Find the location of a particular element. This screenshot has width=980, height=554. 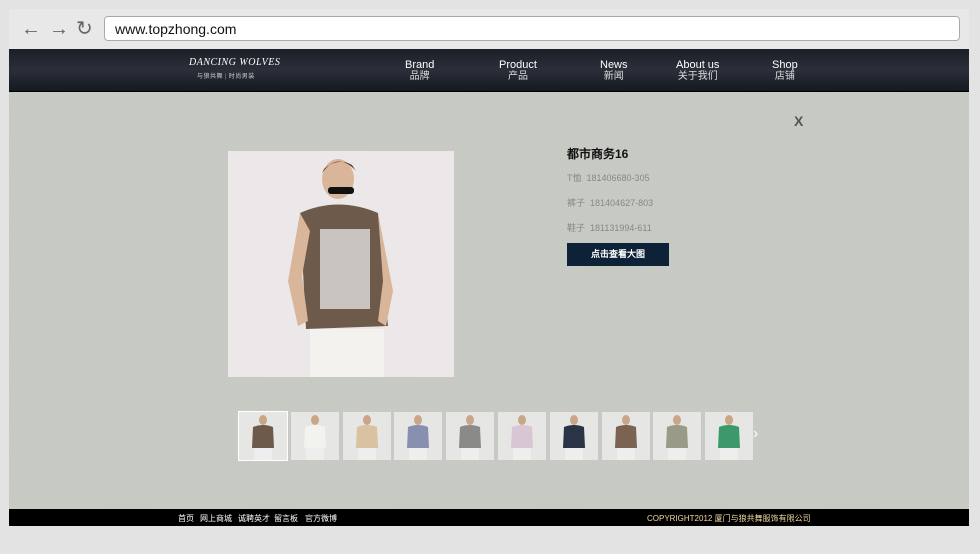

copyright: COPYRIGHT2012 厦门与狼共舞服饰有限公司 is located at coordinates (729, 518).